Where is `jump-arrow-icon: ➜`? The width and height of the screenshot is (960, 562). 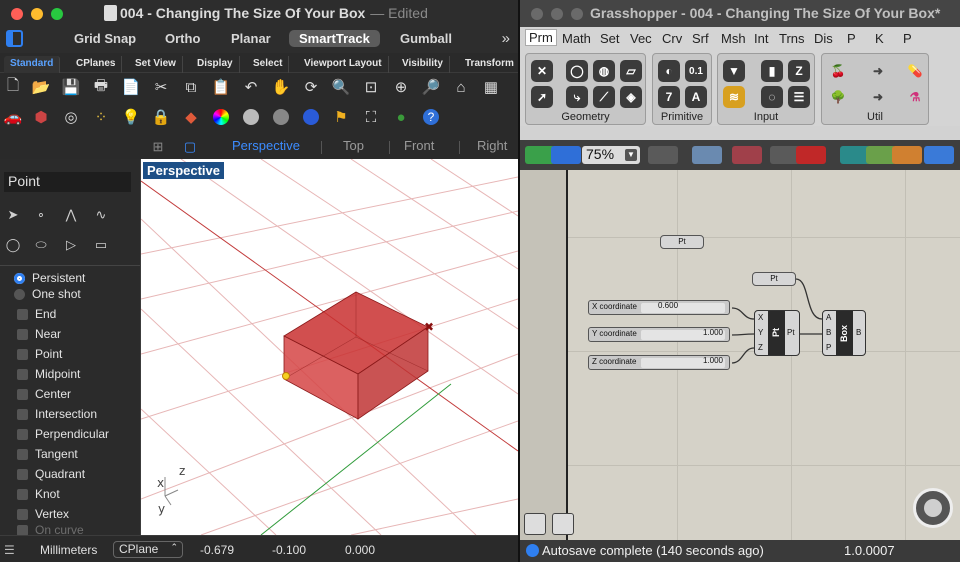 jump-arrow-icon: ➜ is located at coordinates (878, 71).